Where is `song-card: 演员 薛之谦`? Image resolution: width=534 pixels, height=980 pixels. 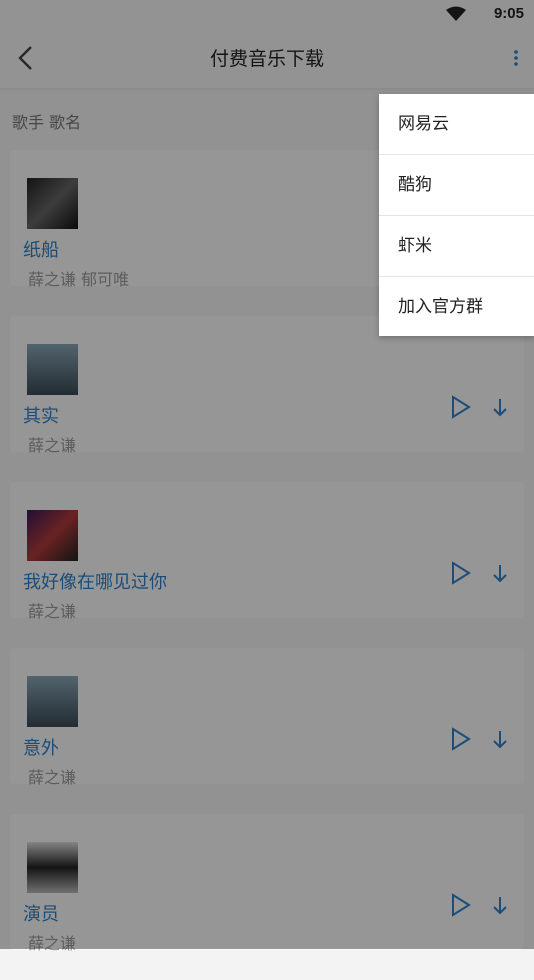
song-card: 演员 薛之谦 is located at coordinates (267, 883).